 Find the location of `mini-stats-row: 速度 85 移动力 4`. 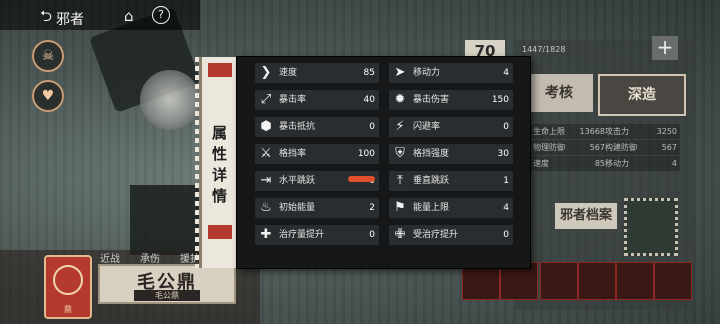

mini-stats-row: 速度 85 移动力 4 is located at coordinates (605, 163).